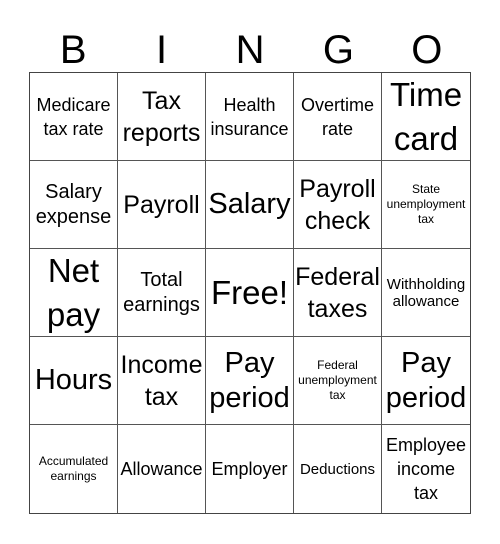 This screenshot has width=500, height=544. I want to click on bingo-cell: Federal taxes, so click(338, 293).